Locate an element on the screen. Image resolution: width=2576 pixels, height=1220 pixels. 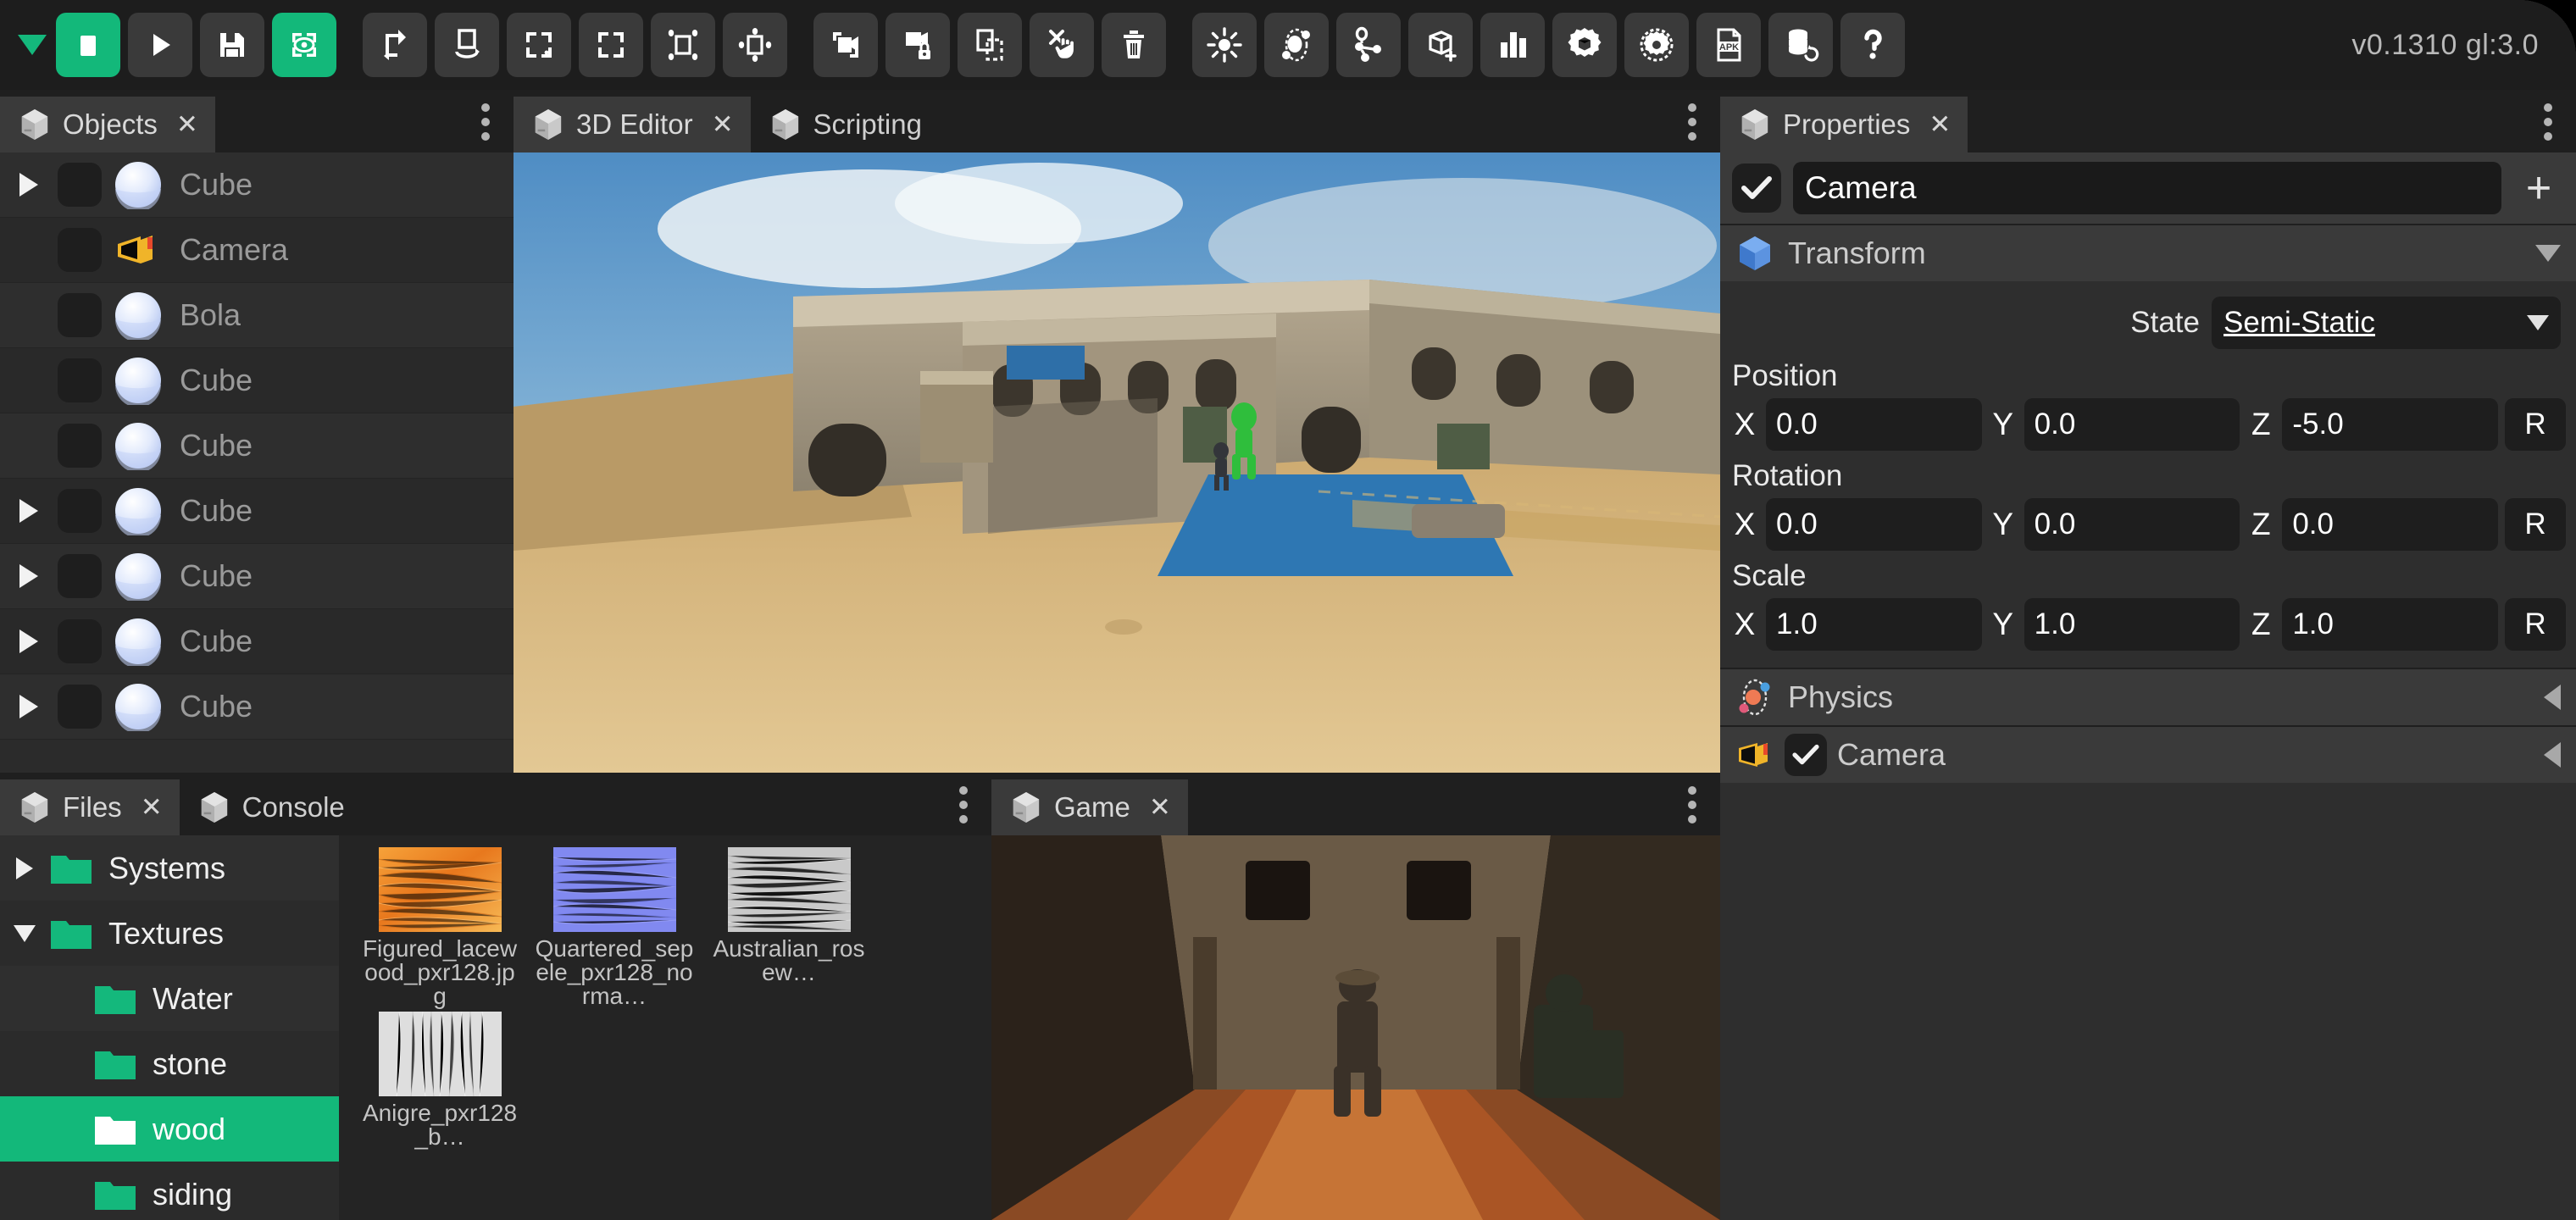
add-component-button: + is located at coordinates (2538, 188).